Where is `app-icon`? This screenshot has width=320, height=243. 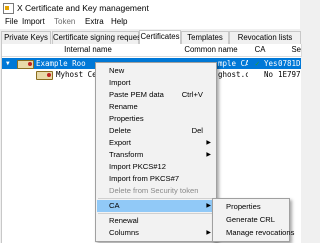 app-icon is located at coordinates (8, 8).